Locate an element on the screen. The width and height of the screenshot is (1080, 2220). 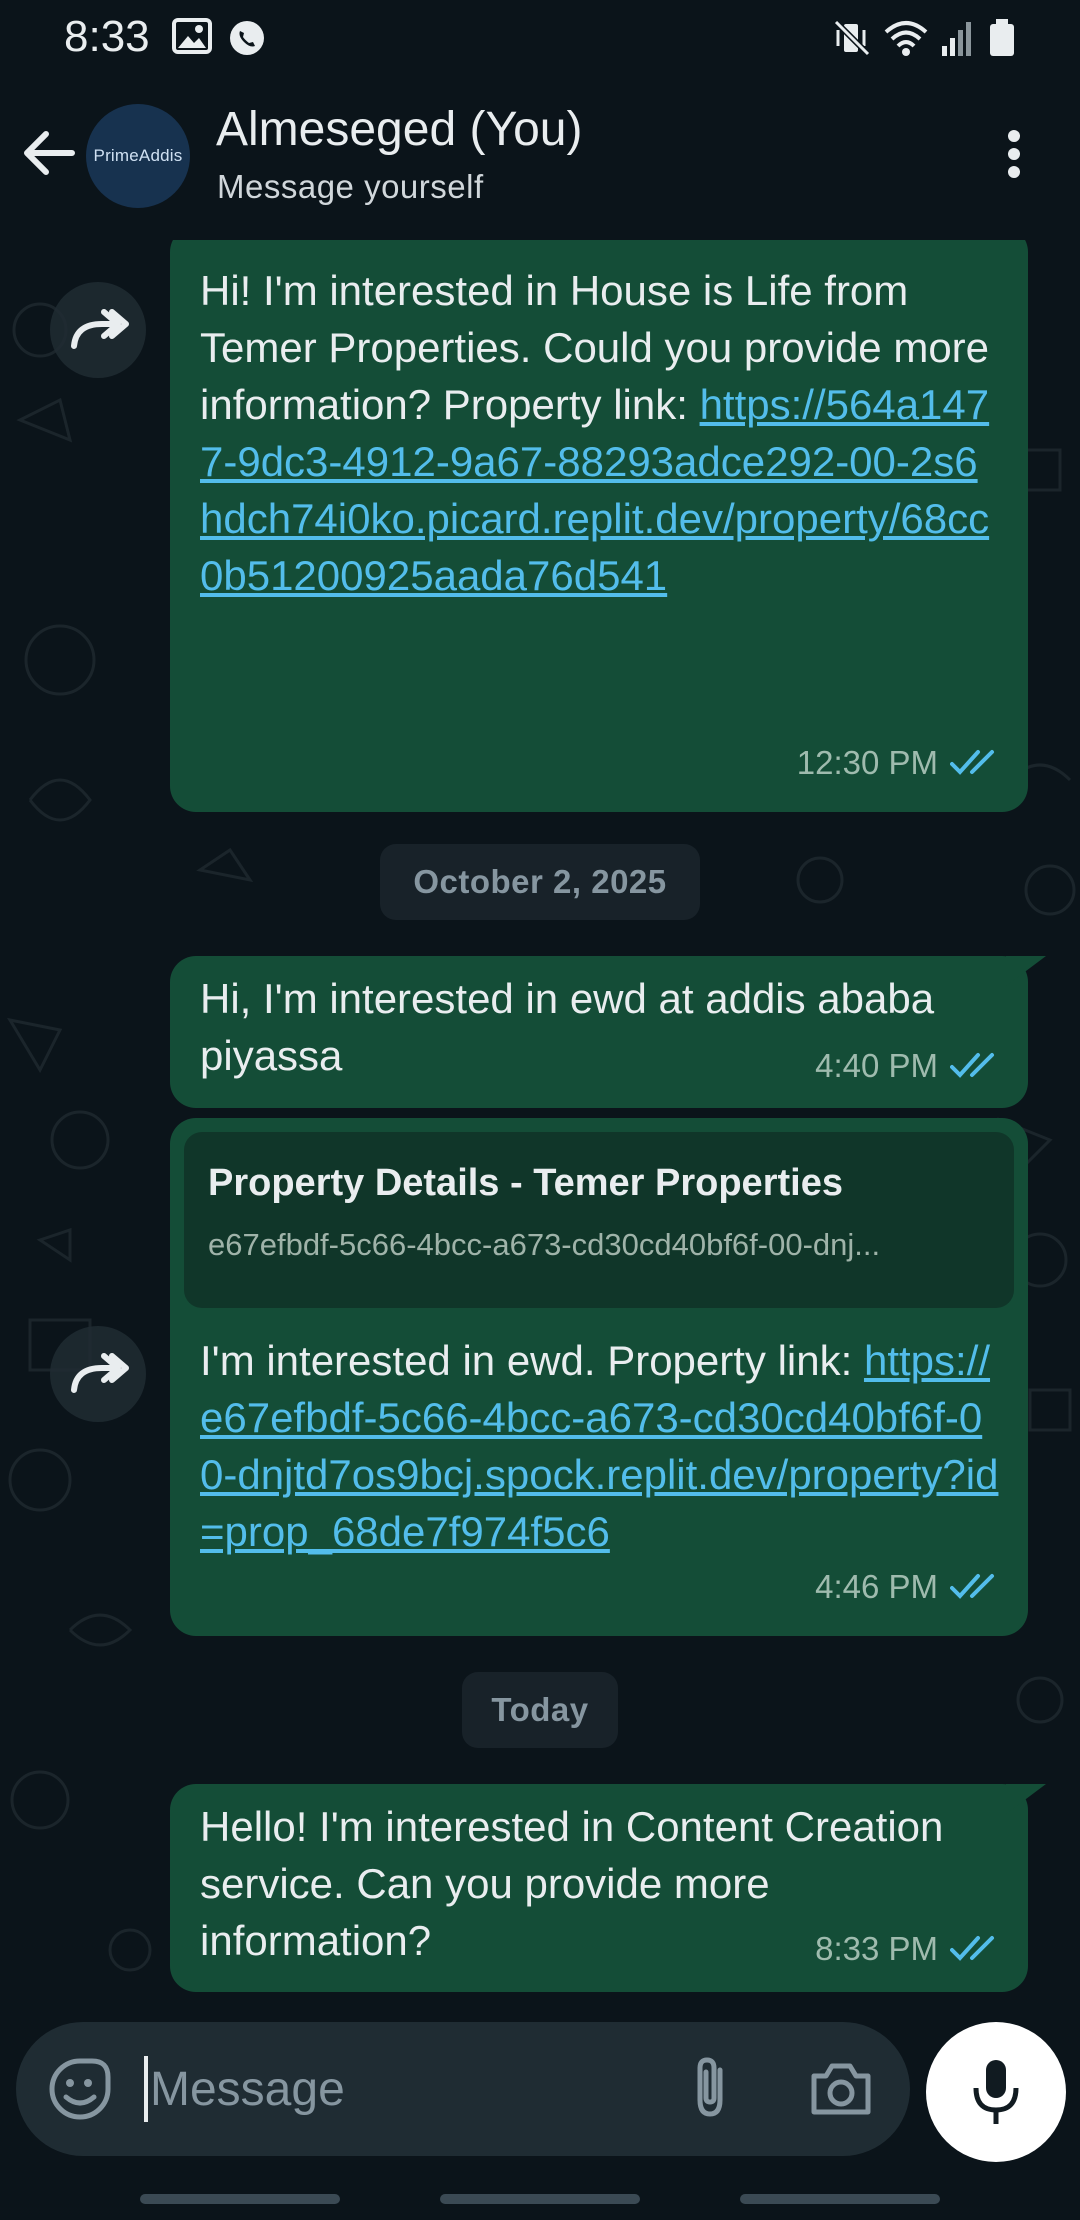
preview-title: Property Details - Temer Properties is located at coordinates (525, 1183).